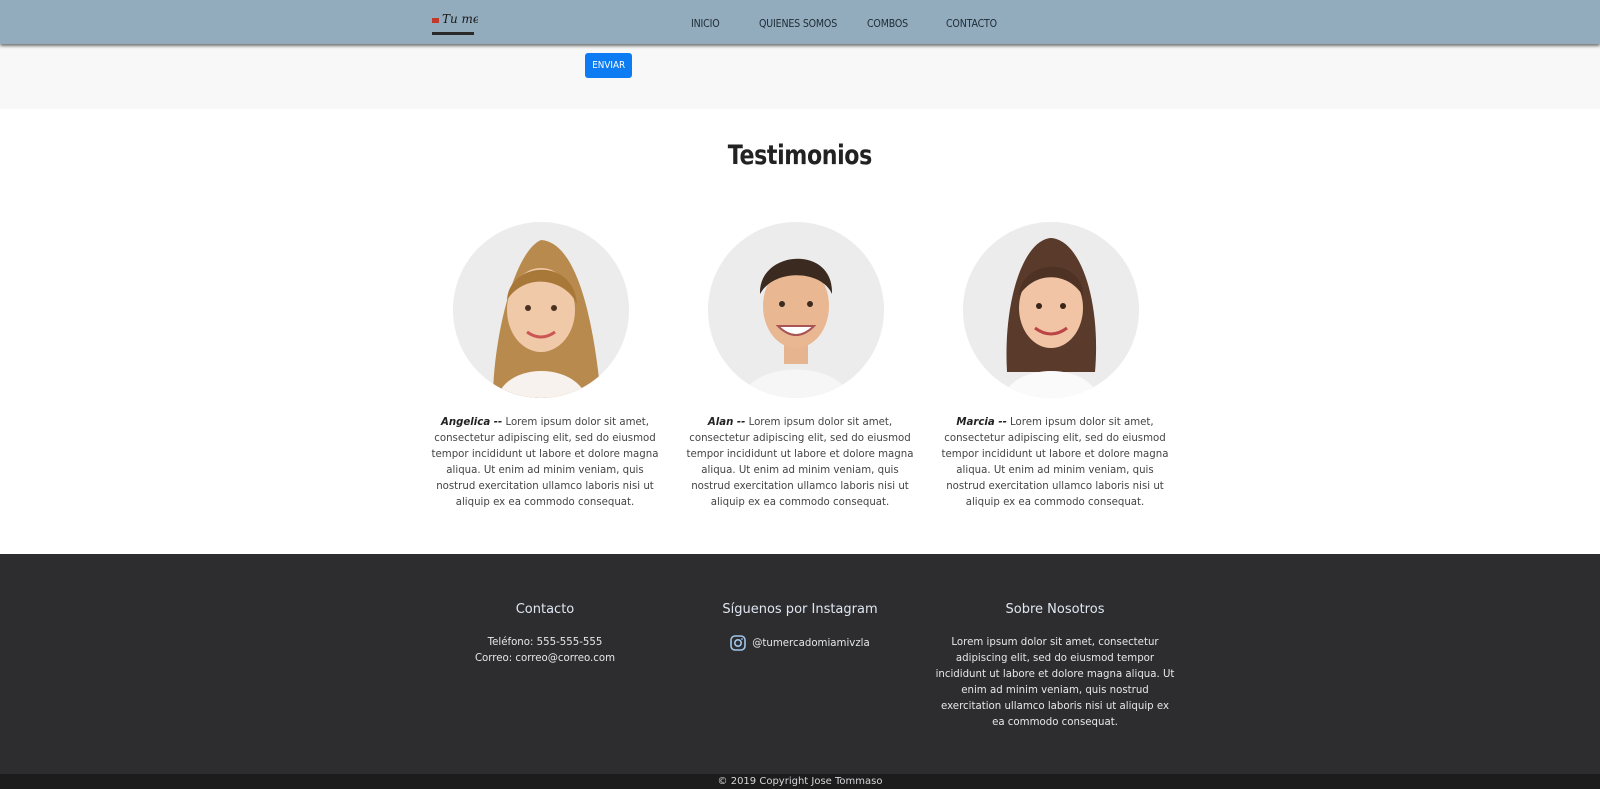  What do you see at coordinates (800, 76) in the screenshot?
I see `contact-form-area: ENVIAR` at bounding box center [800, 76].